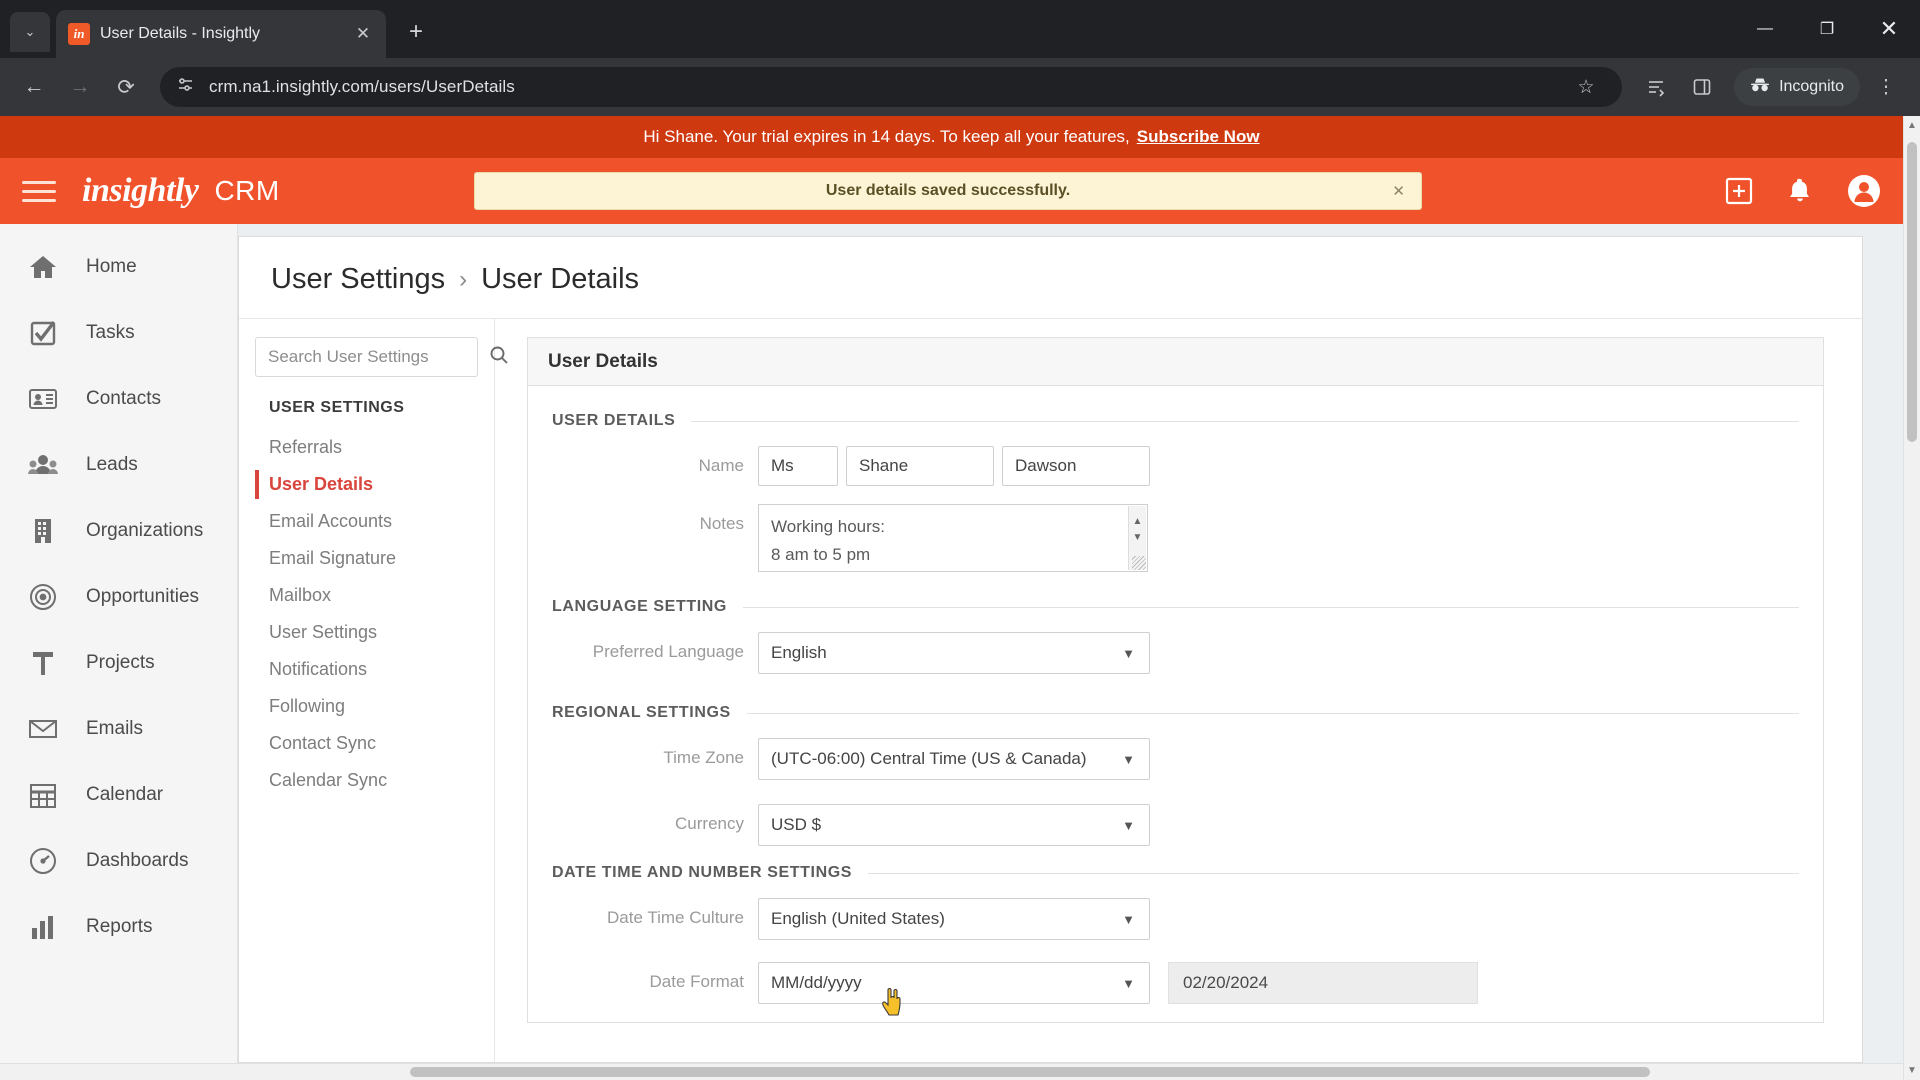 The height and width of the screenshot is (1080, 1920). What do you see at coordinates (960, 29) in the screenshot?
I see `tab-strip: ⌄ in User Details - Insightly ✕ + — ❐ ✕` at bounding box center [960, 29].